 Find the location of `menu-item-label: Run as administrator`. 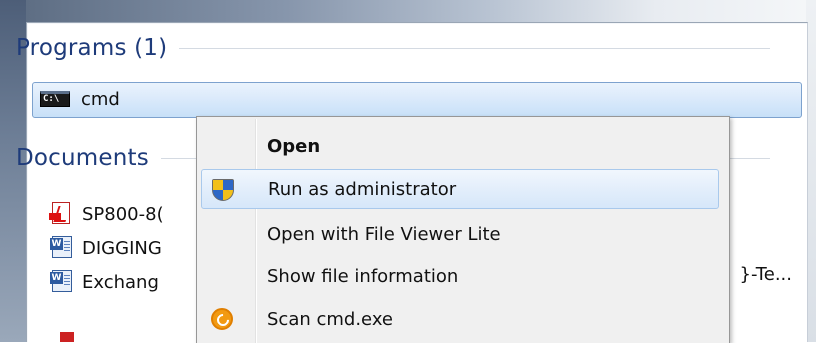

menu-item-label: Run as administrator is located at coordinates (362, 189).